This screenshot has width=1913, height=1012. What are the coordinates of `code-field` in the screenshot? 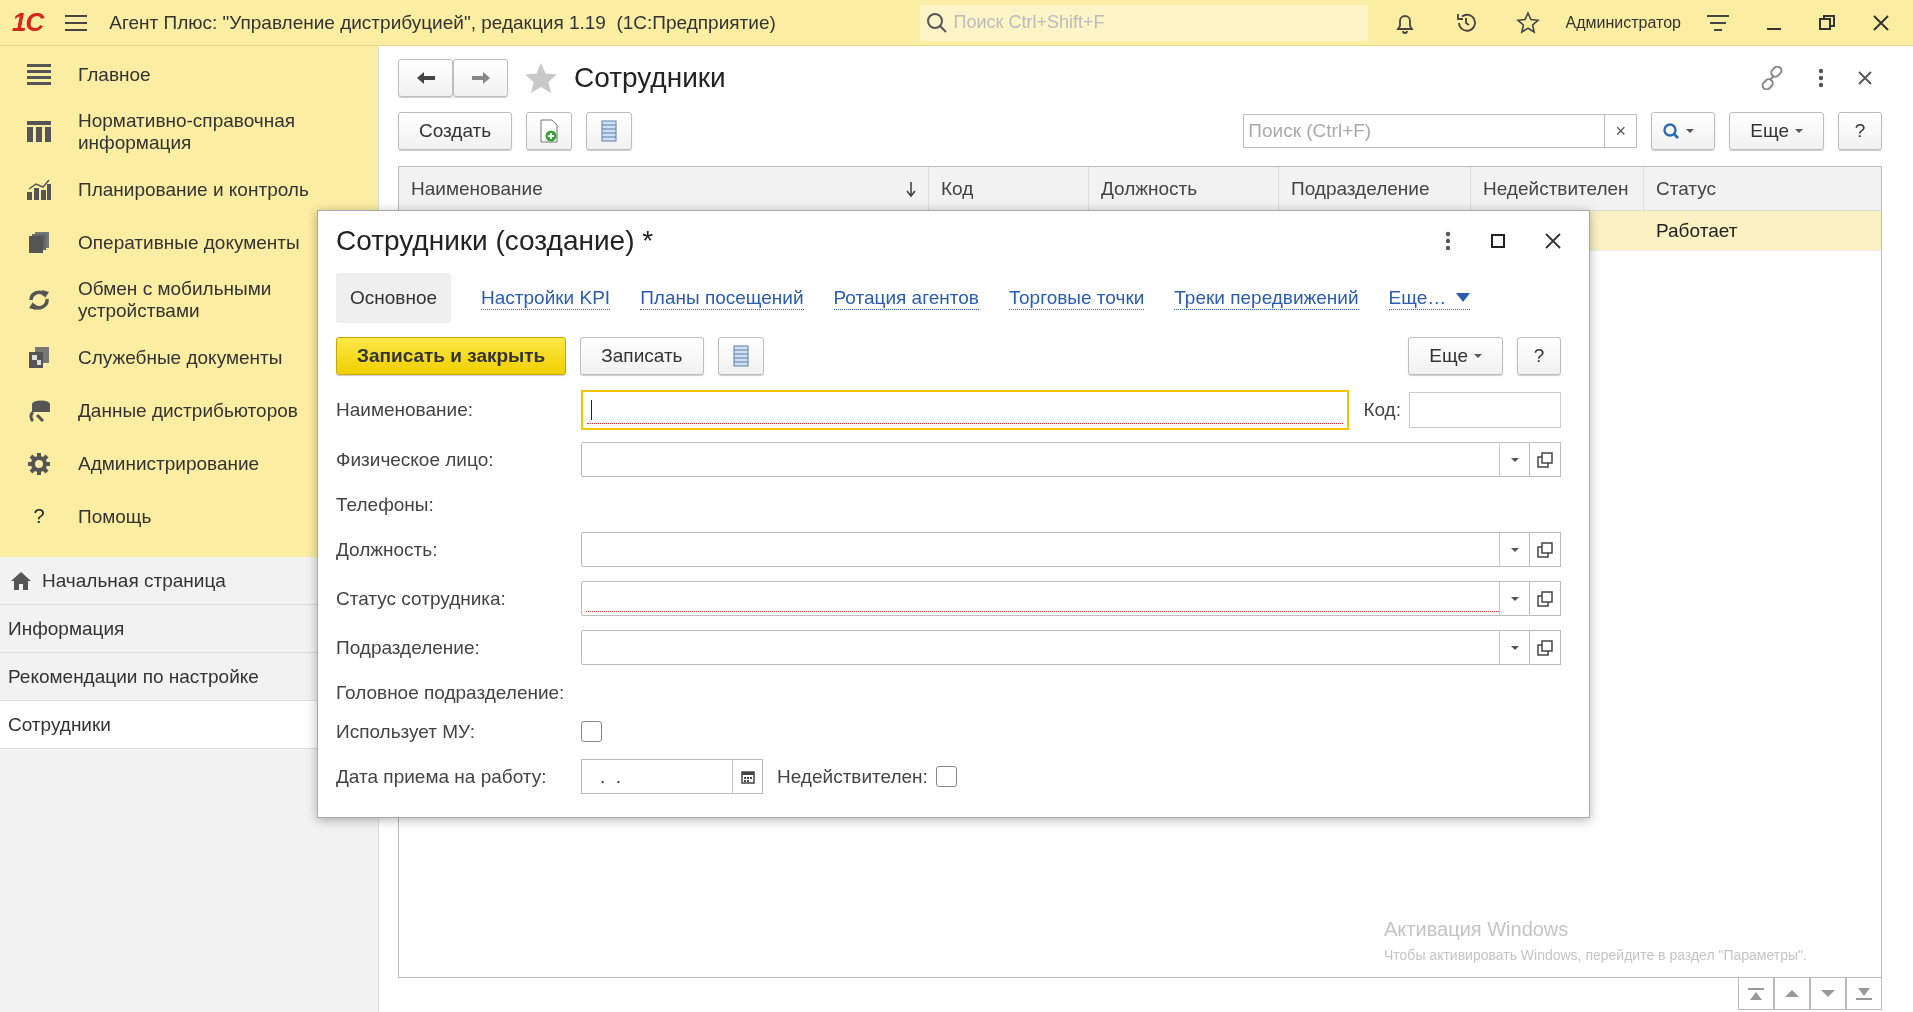 It's located at (1485, 410).